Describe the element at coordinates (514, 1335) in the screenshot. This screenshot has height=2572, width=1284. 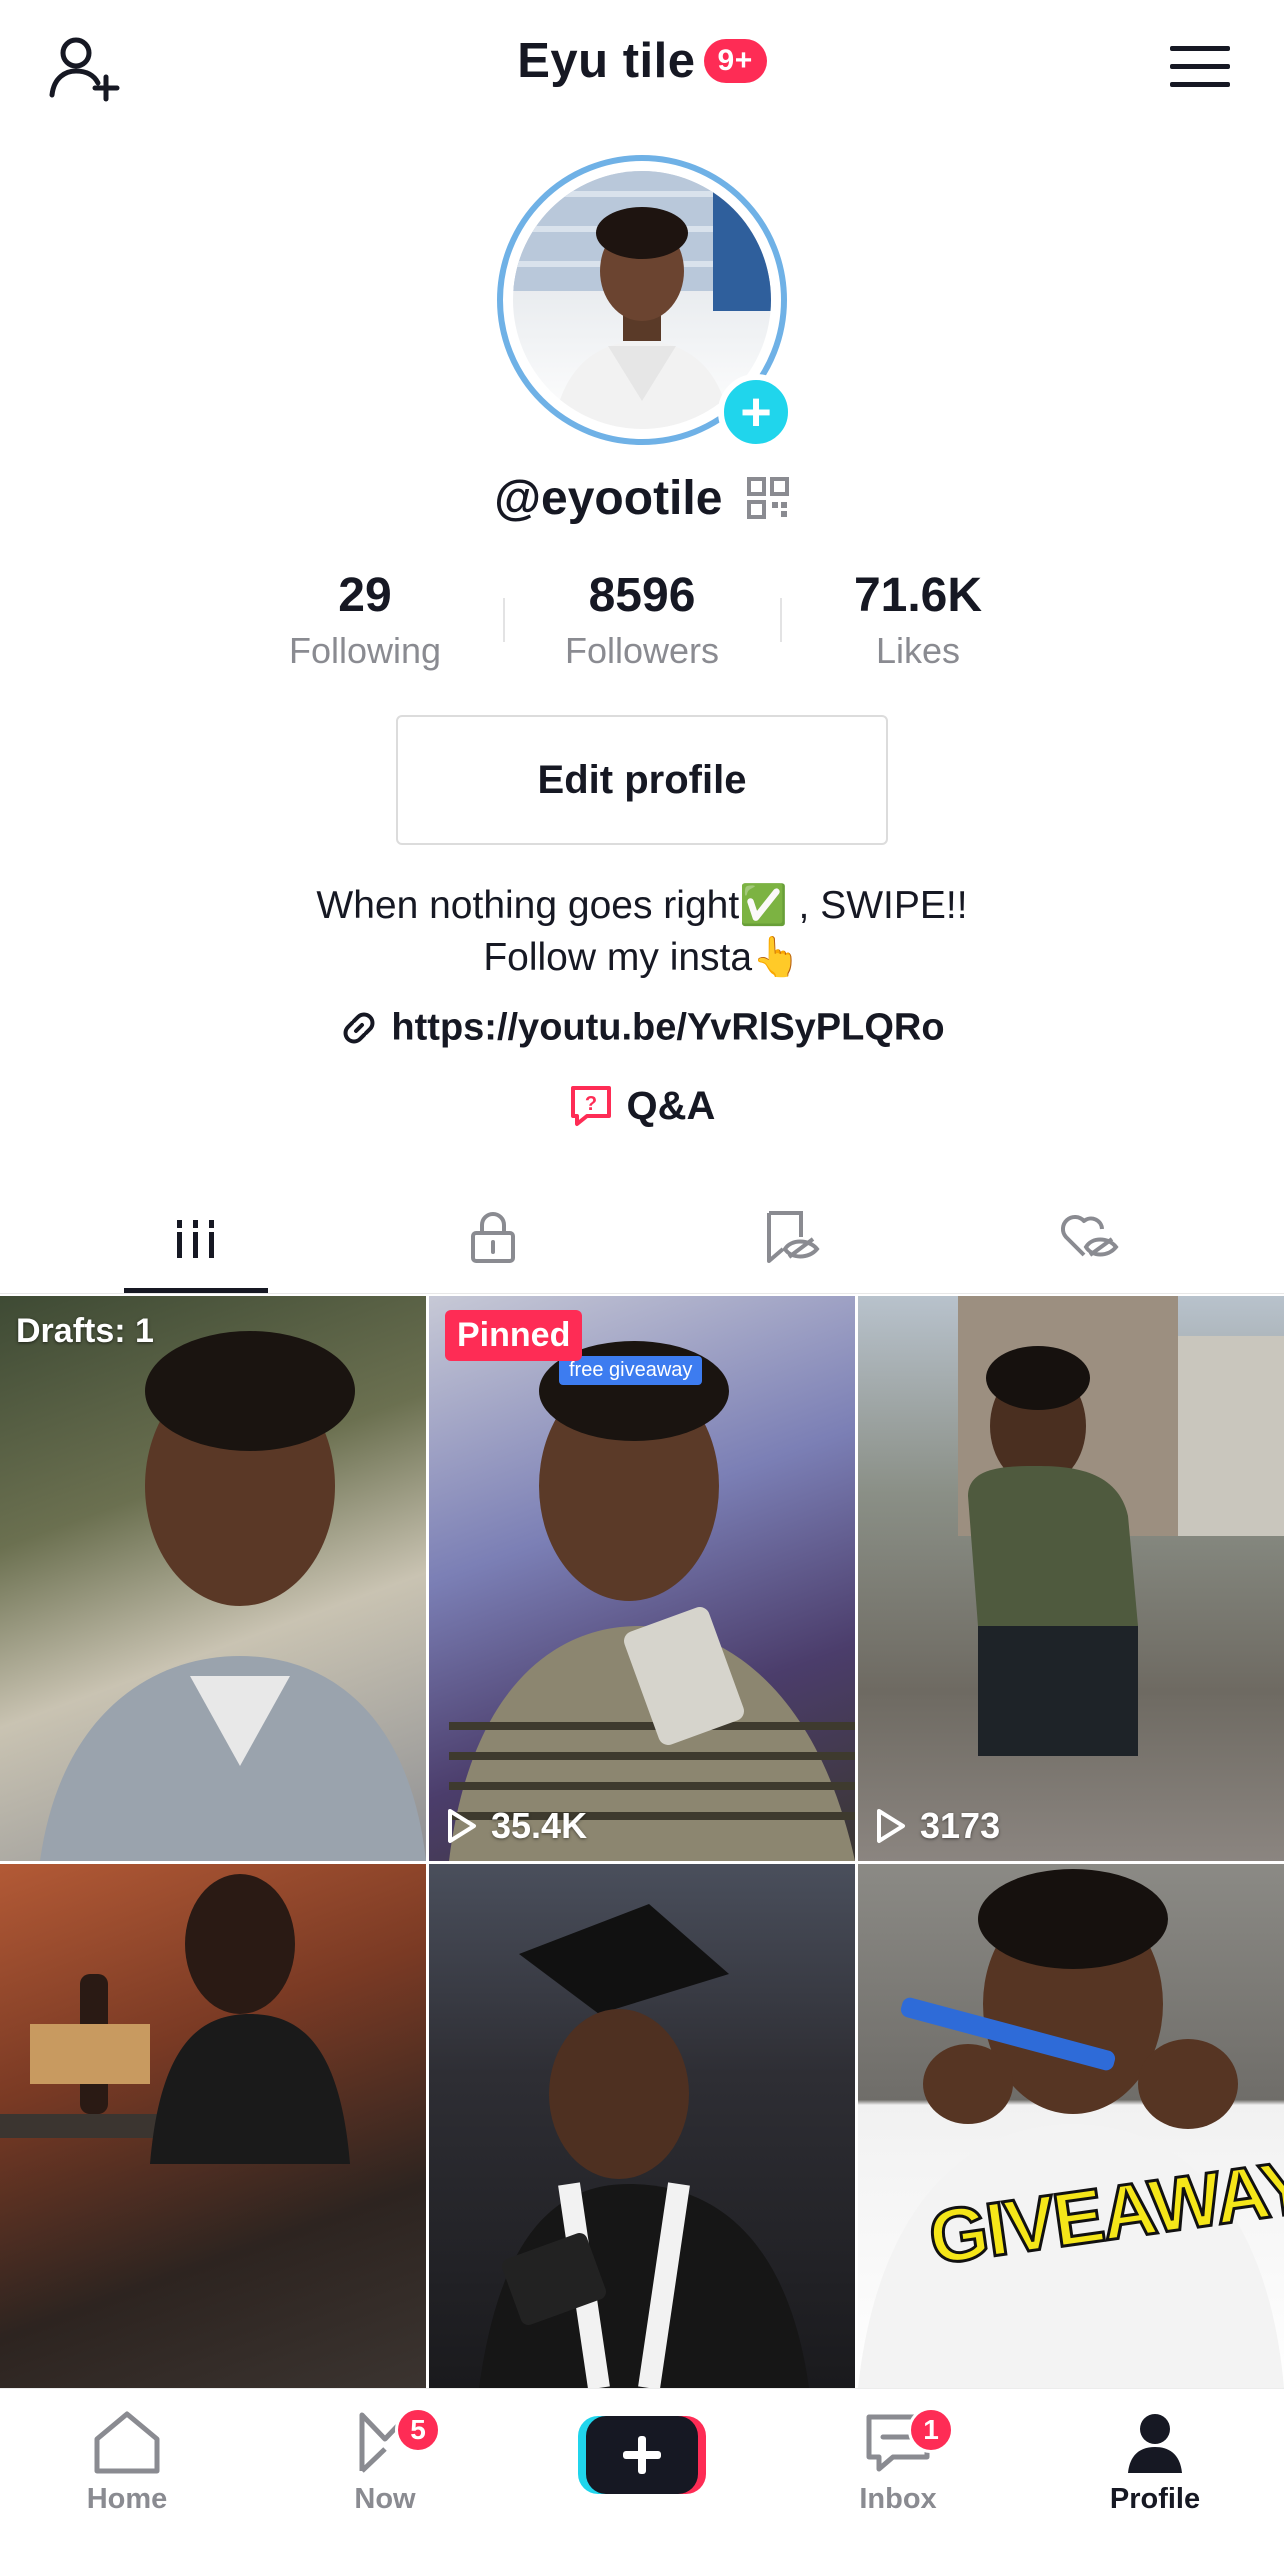
I see `pinned-badge: Pinned` at that location.